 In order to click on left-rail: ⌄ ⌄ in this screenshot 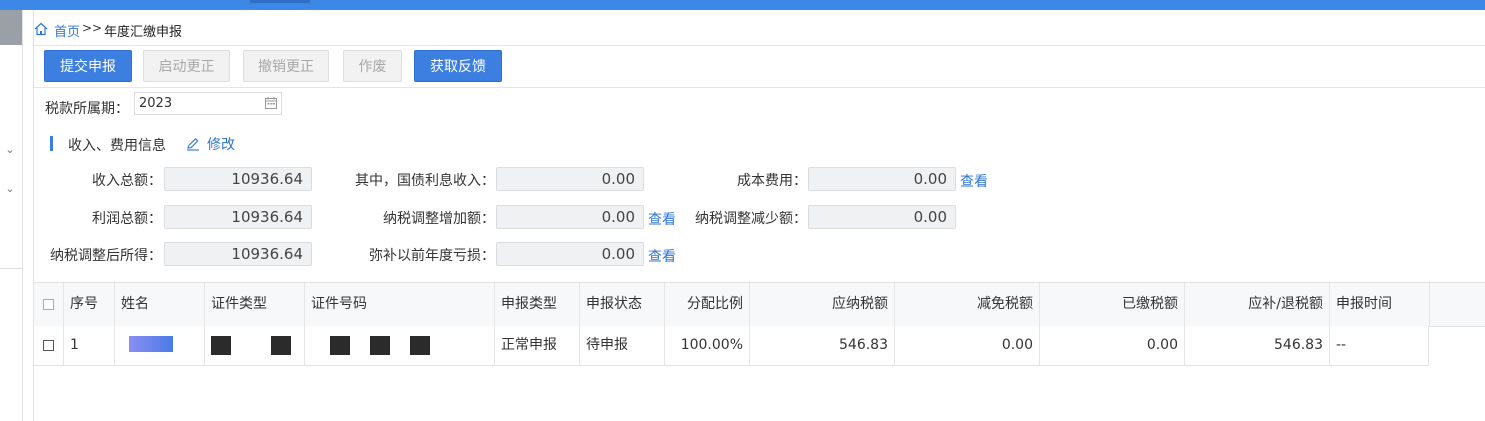, I will do `click(11, 215)`.